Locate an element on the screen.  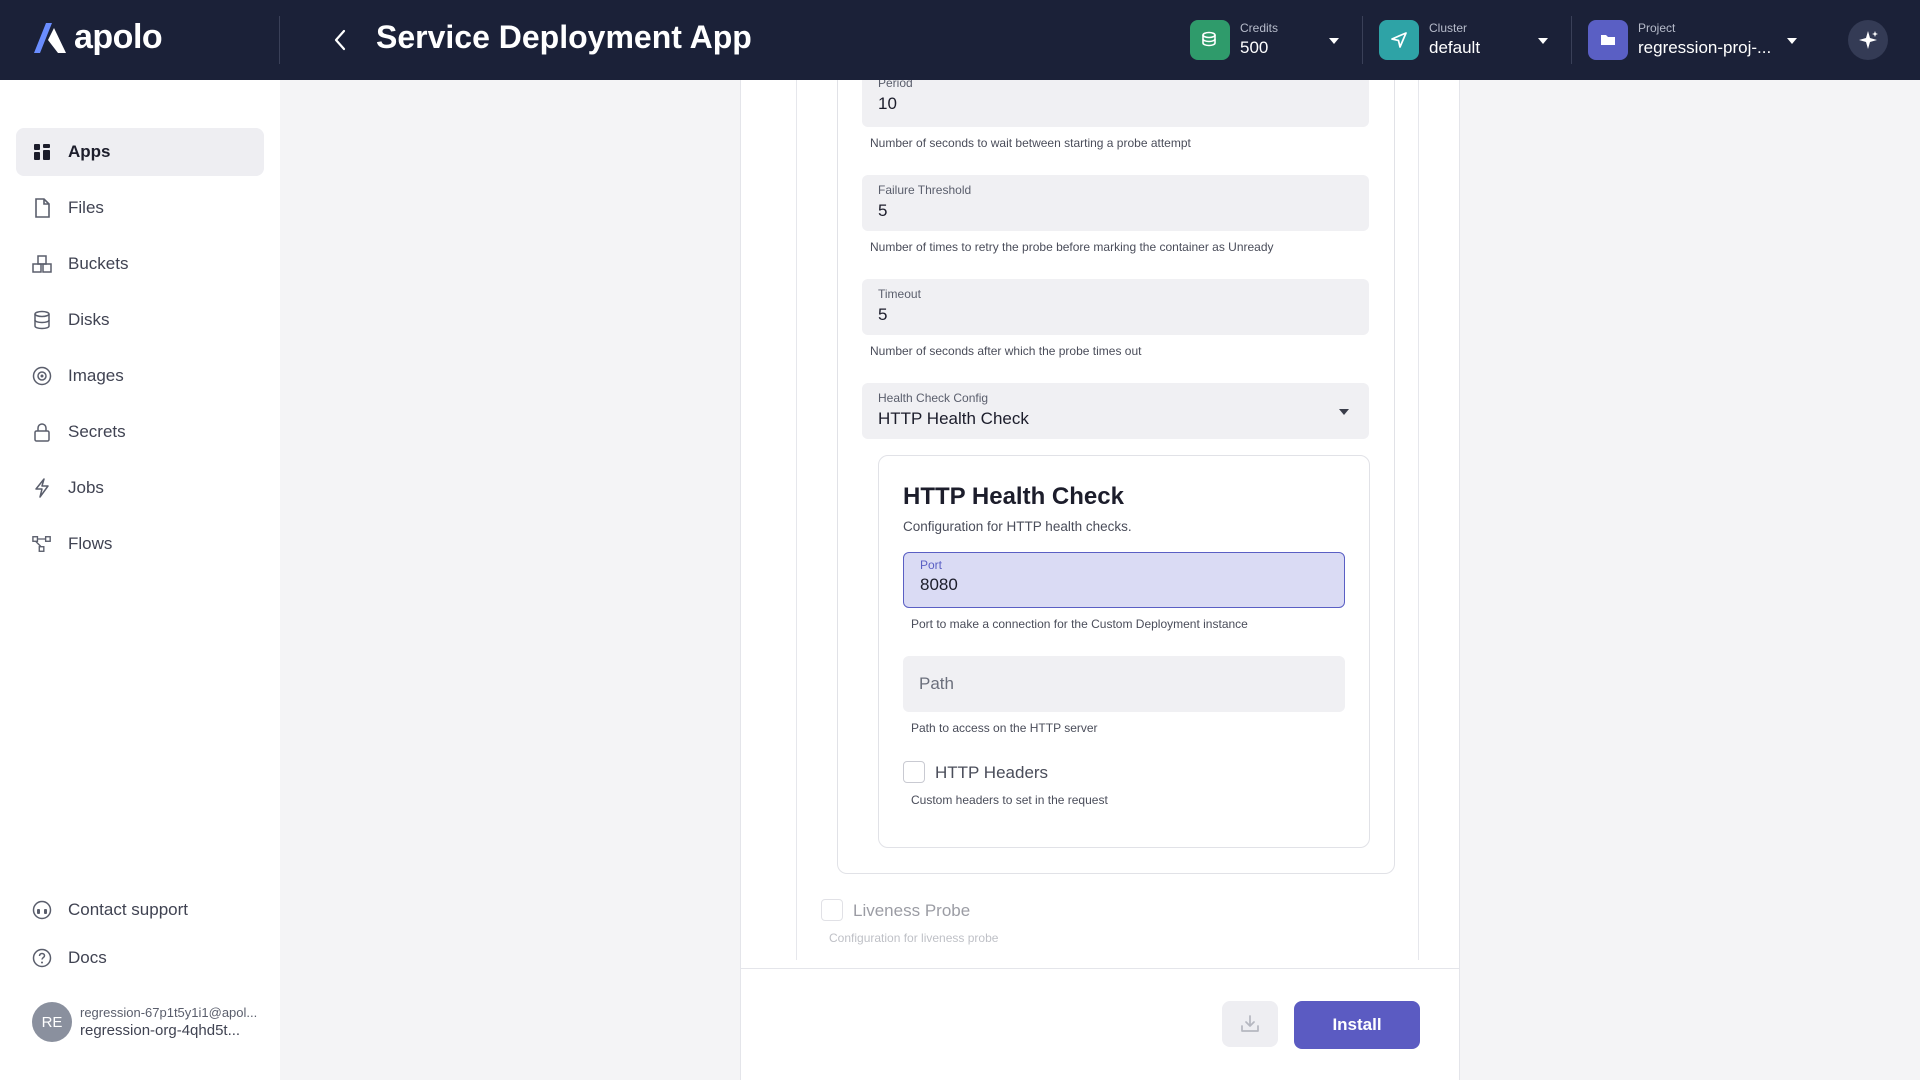
flows-icon is located at coordinates (42, 544).